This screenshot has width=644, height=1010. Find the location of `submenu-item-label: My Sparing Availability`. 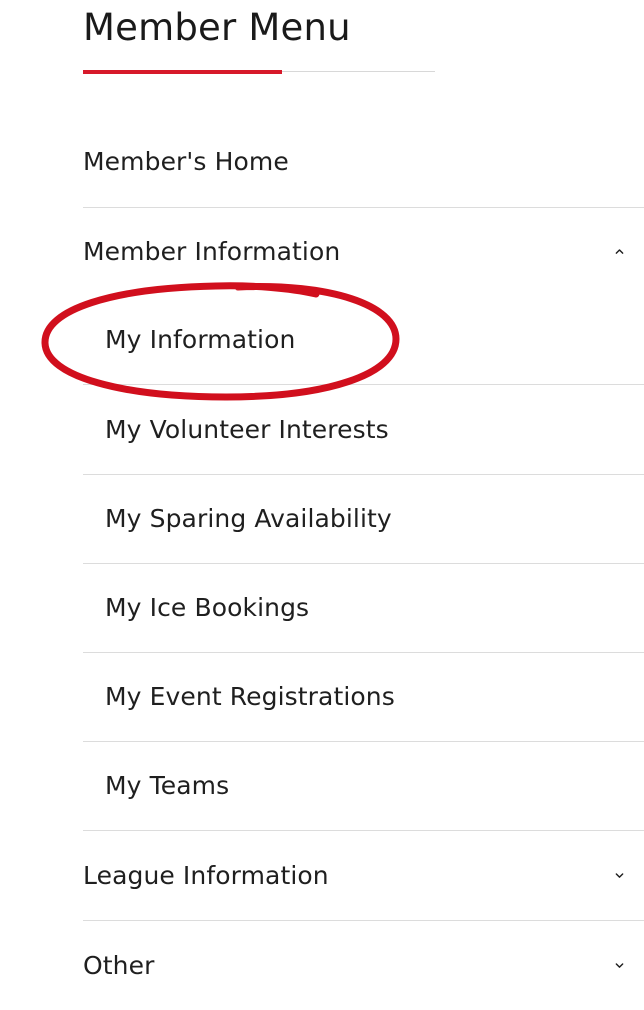

submenu-item-label: My Sparing Availability is located at coordinates (248, 518).